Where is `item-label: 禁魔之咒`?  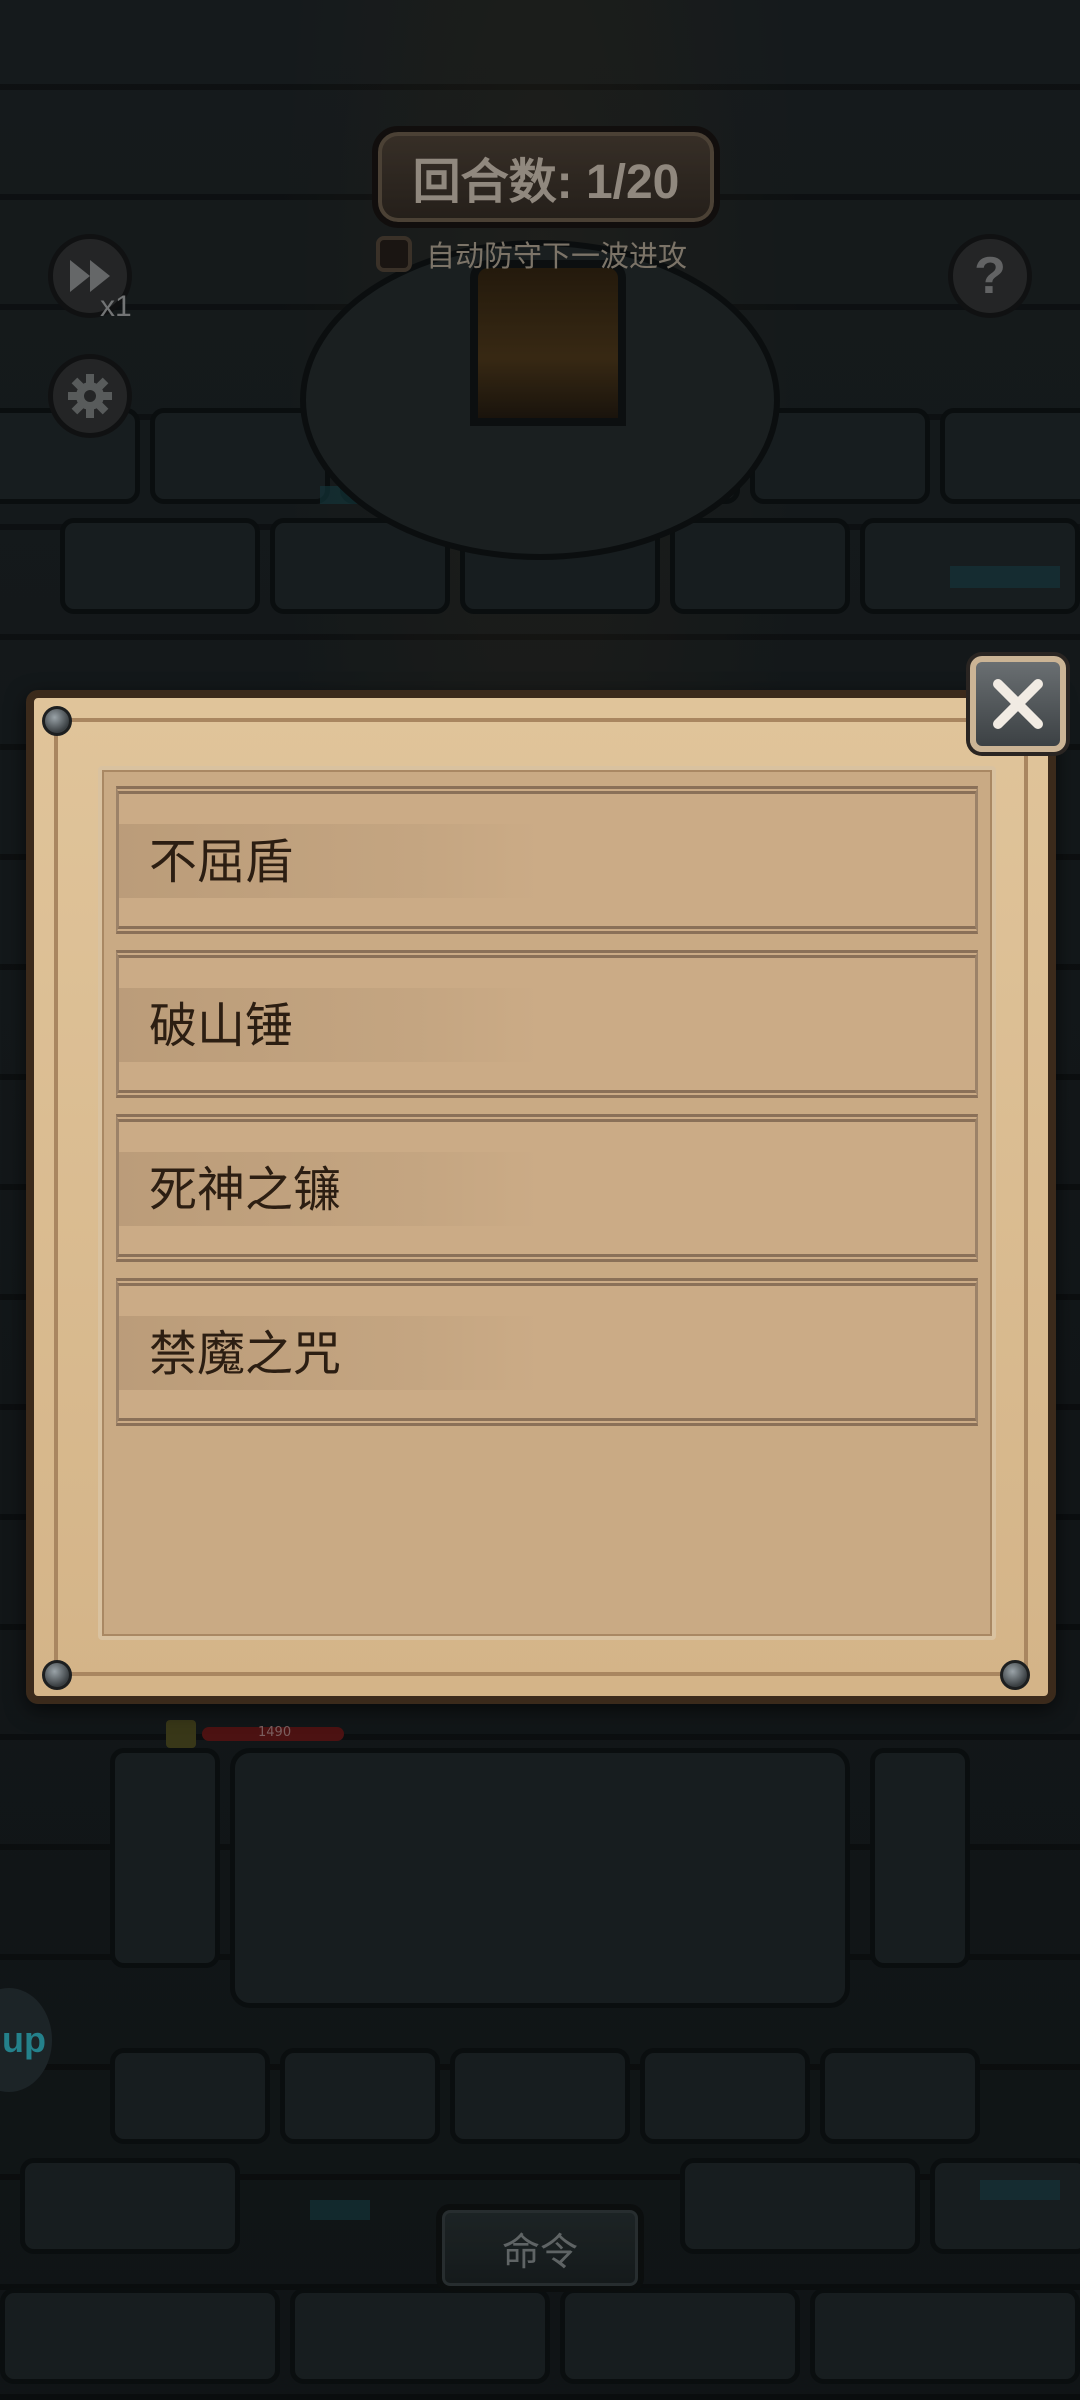 item-label: 禁魔之咒 is located at coordinates (245, 1354).